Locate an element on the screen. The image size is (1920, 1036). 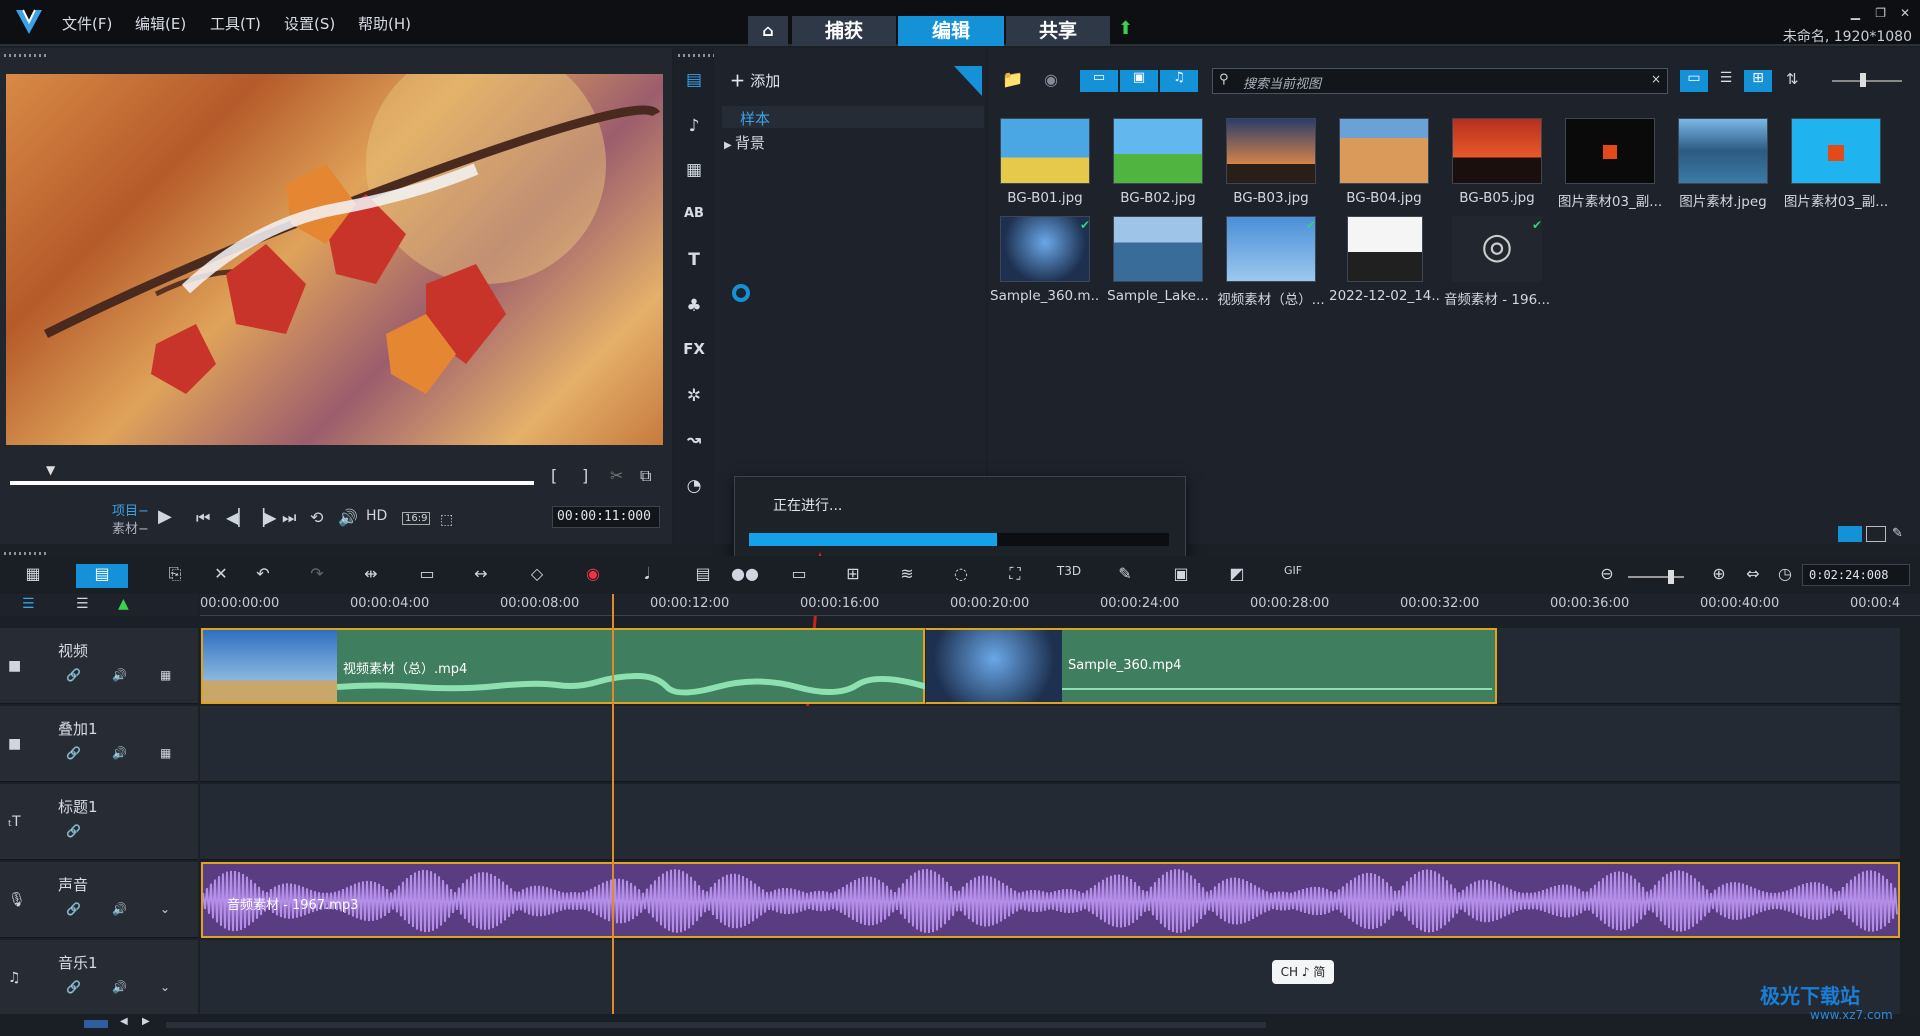
record-icon: ◉ is located at coordinates (593, 576).